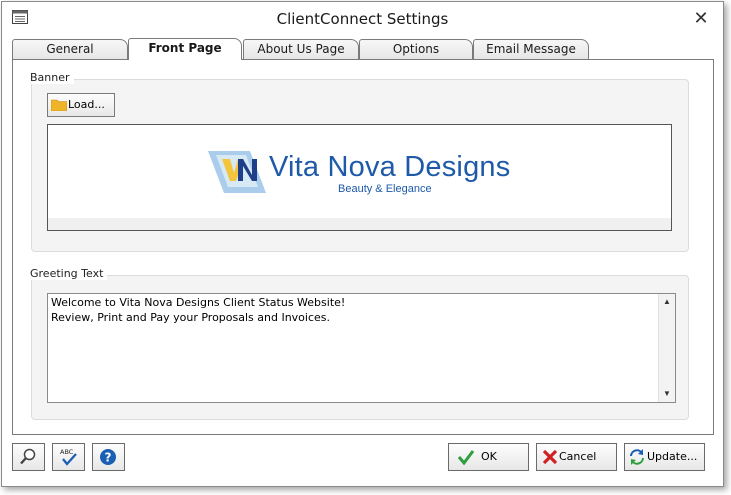  I want to click on logo-tagline: Beauty & Elegance, so click(385, 189).